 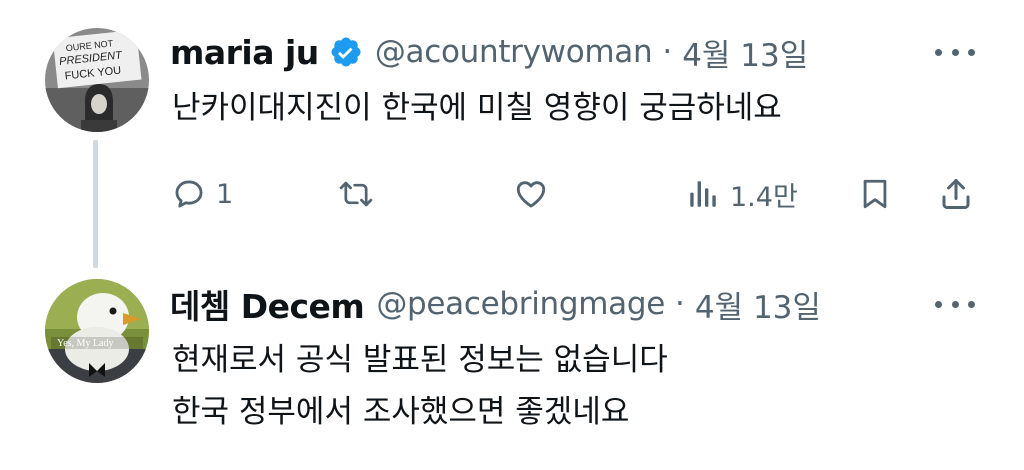 I want to click on verified-badge-icon, so click(x=346, y=52).